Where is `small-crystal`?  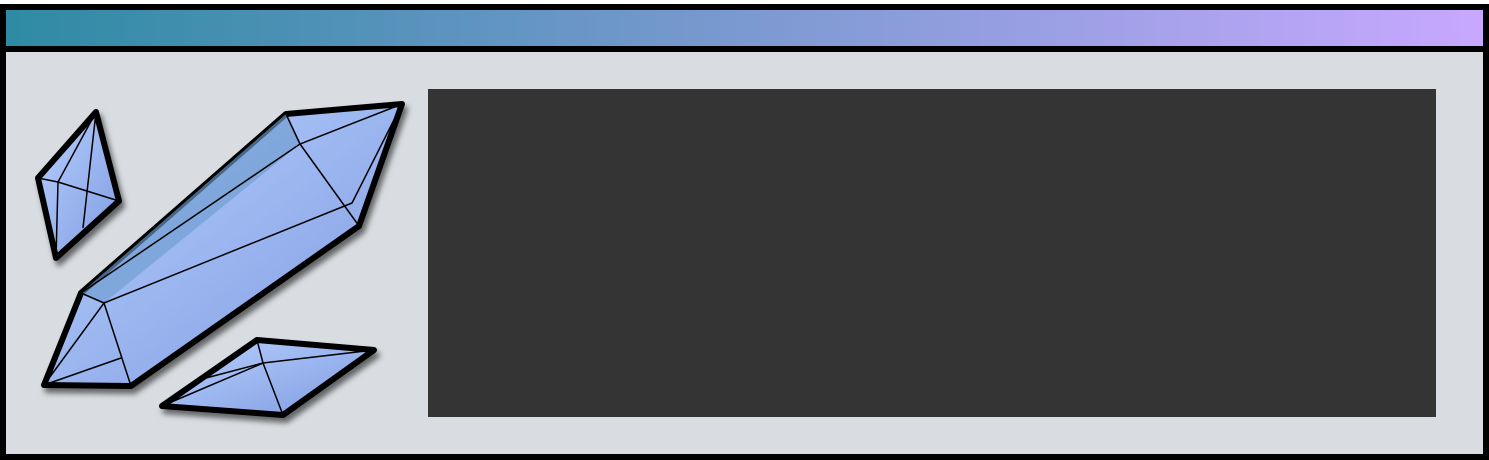 small-crystal is located at coordinates (78, 185).